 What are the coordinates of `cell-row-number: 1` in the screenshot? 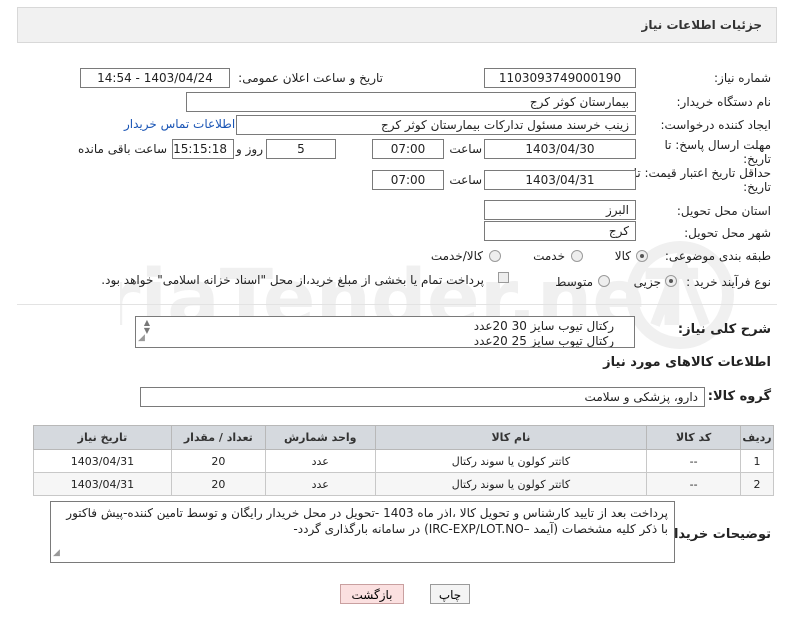 It's located at (757, 461).